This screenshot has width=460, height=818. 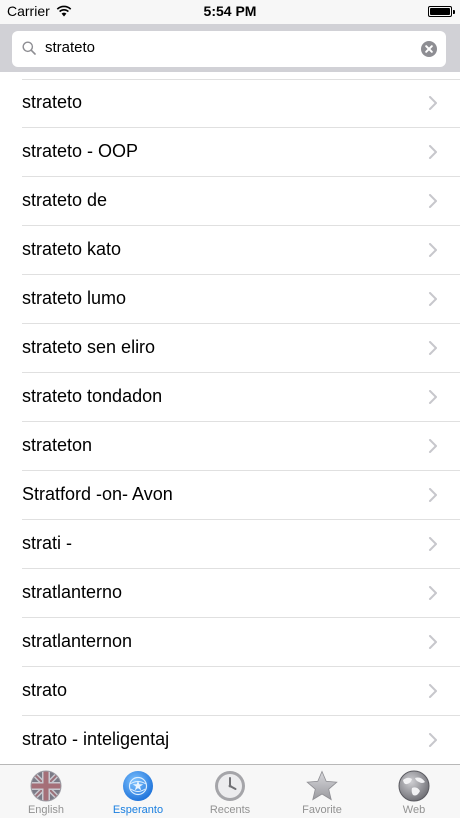 I want to click on list-item: strateto sen eliro, so click(x=230, y=348).